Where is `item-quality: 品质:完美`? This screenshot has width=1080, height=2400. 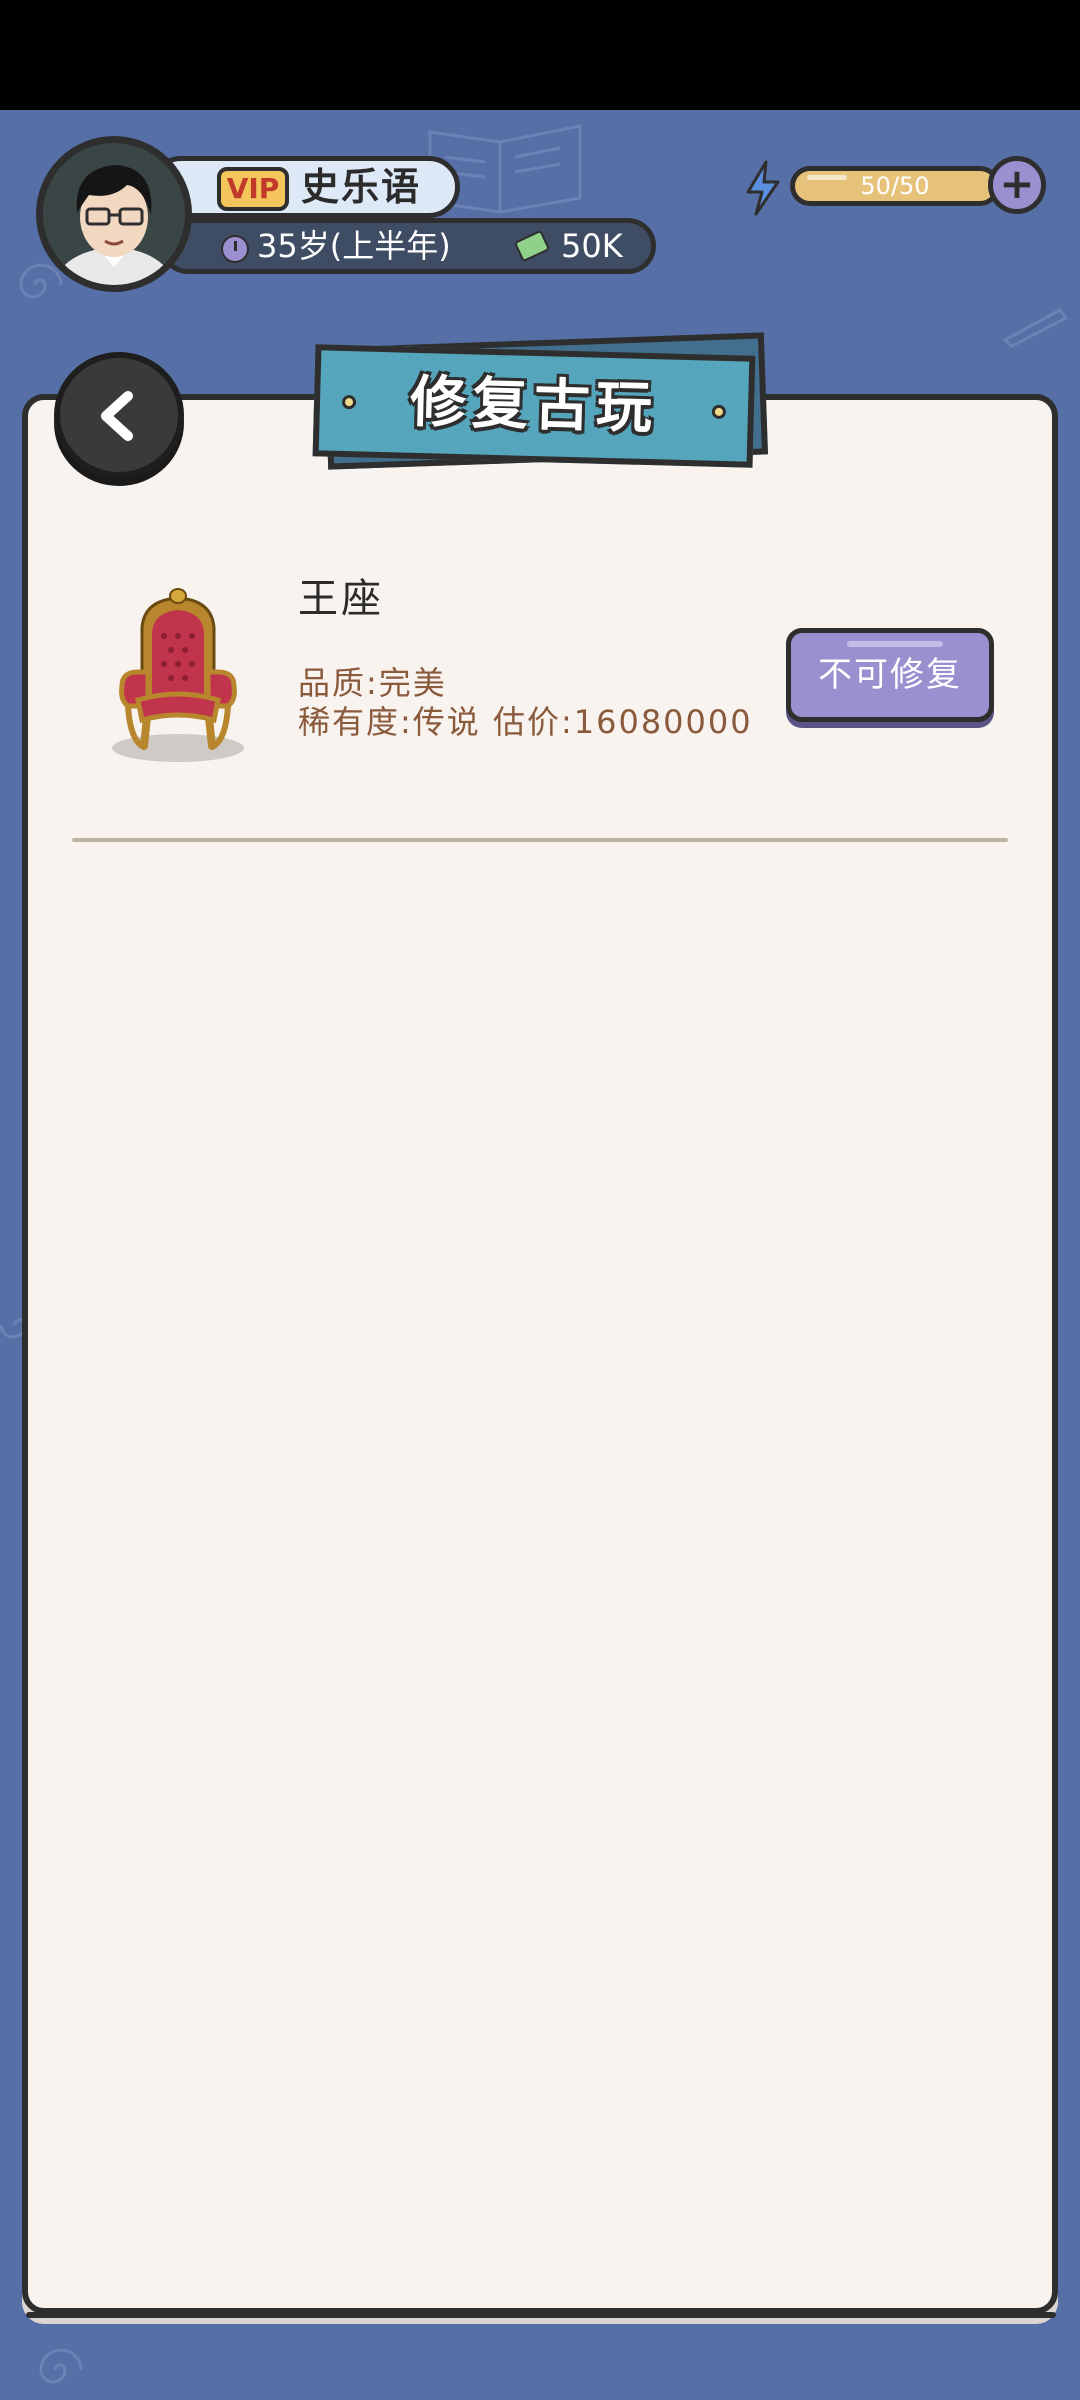 item-quality: 品质:完美 is located at coordinates (372, 683).